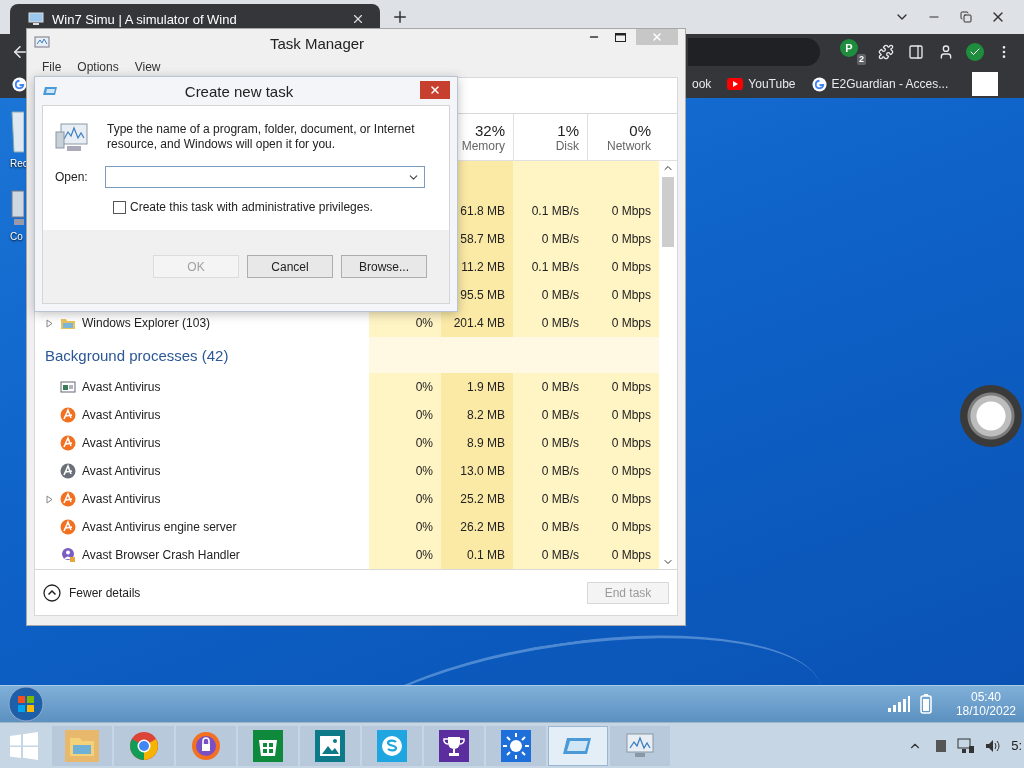  I want to click on bookmark-link: ook, so click(702, 84).